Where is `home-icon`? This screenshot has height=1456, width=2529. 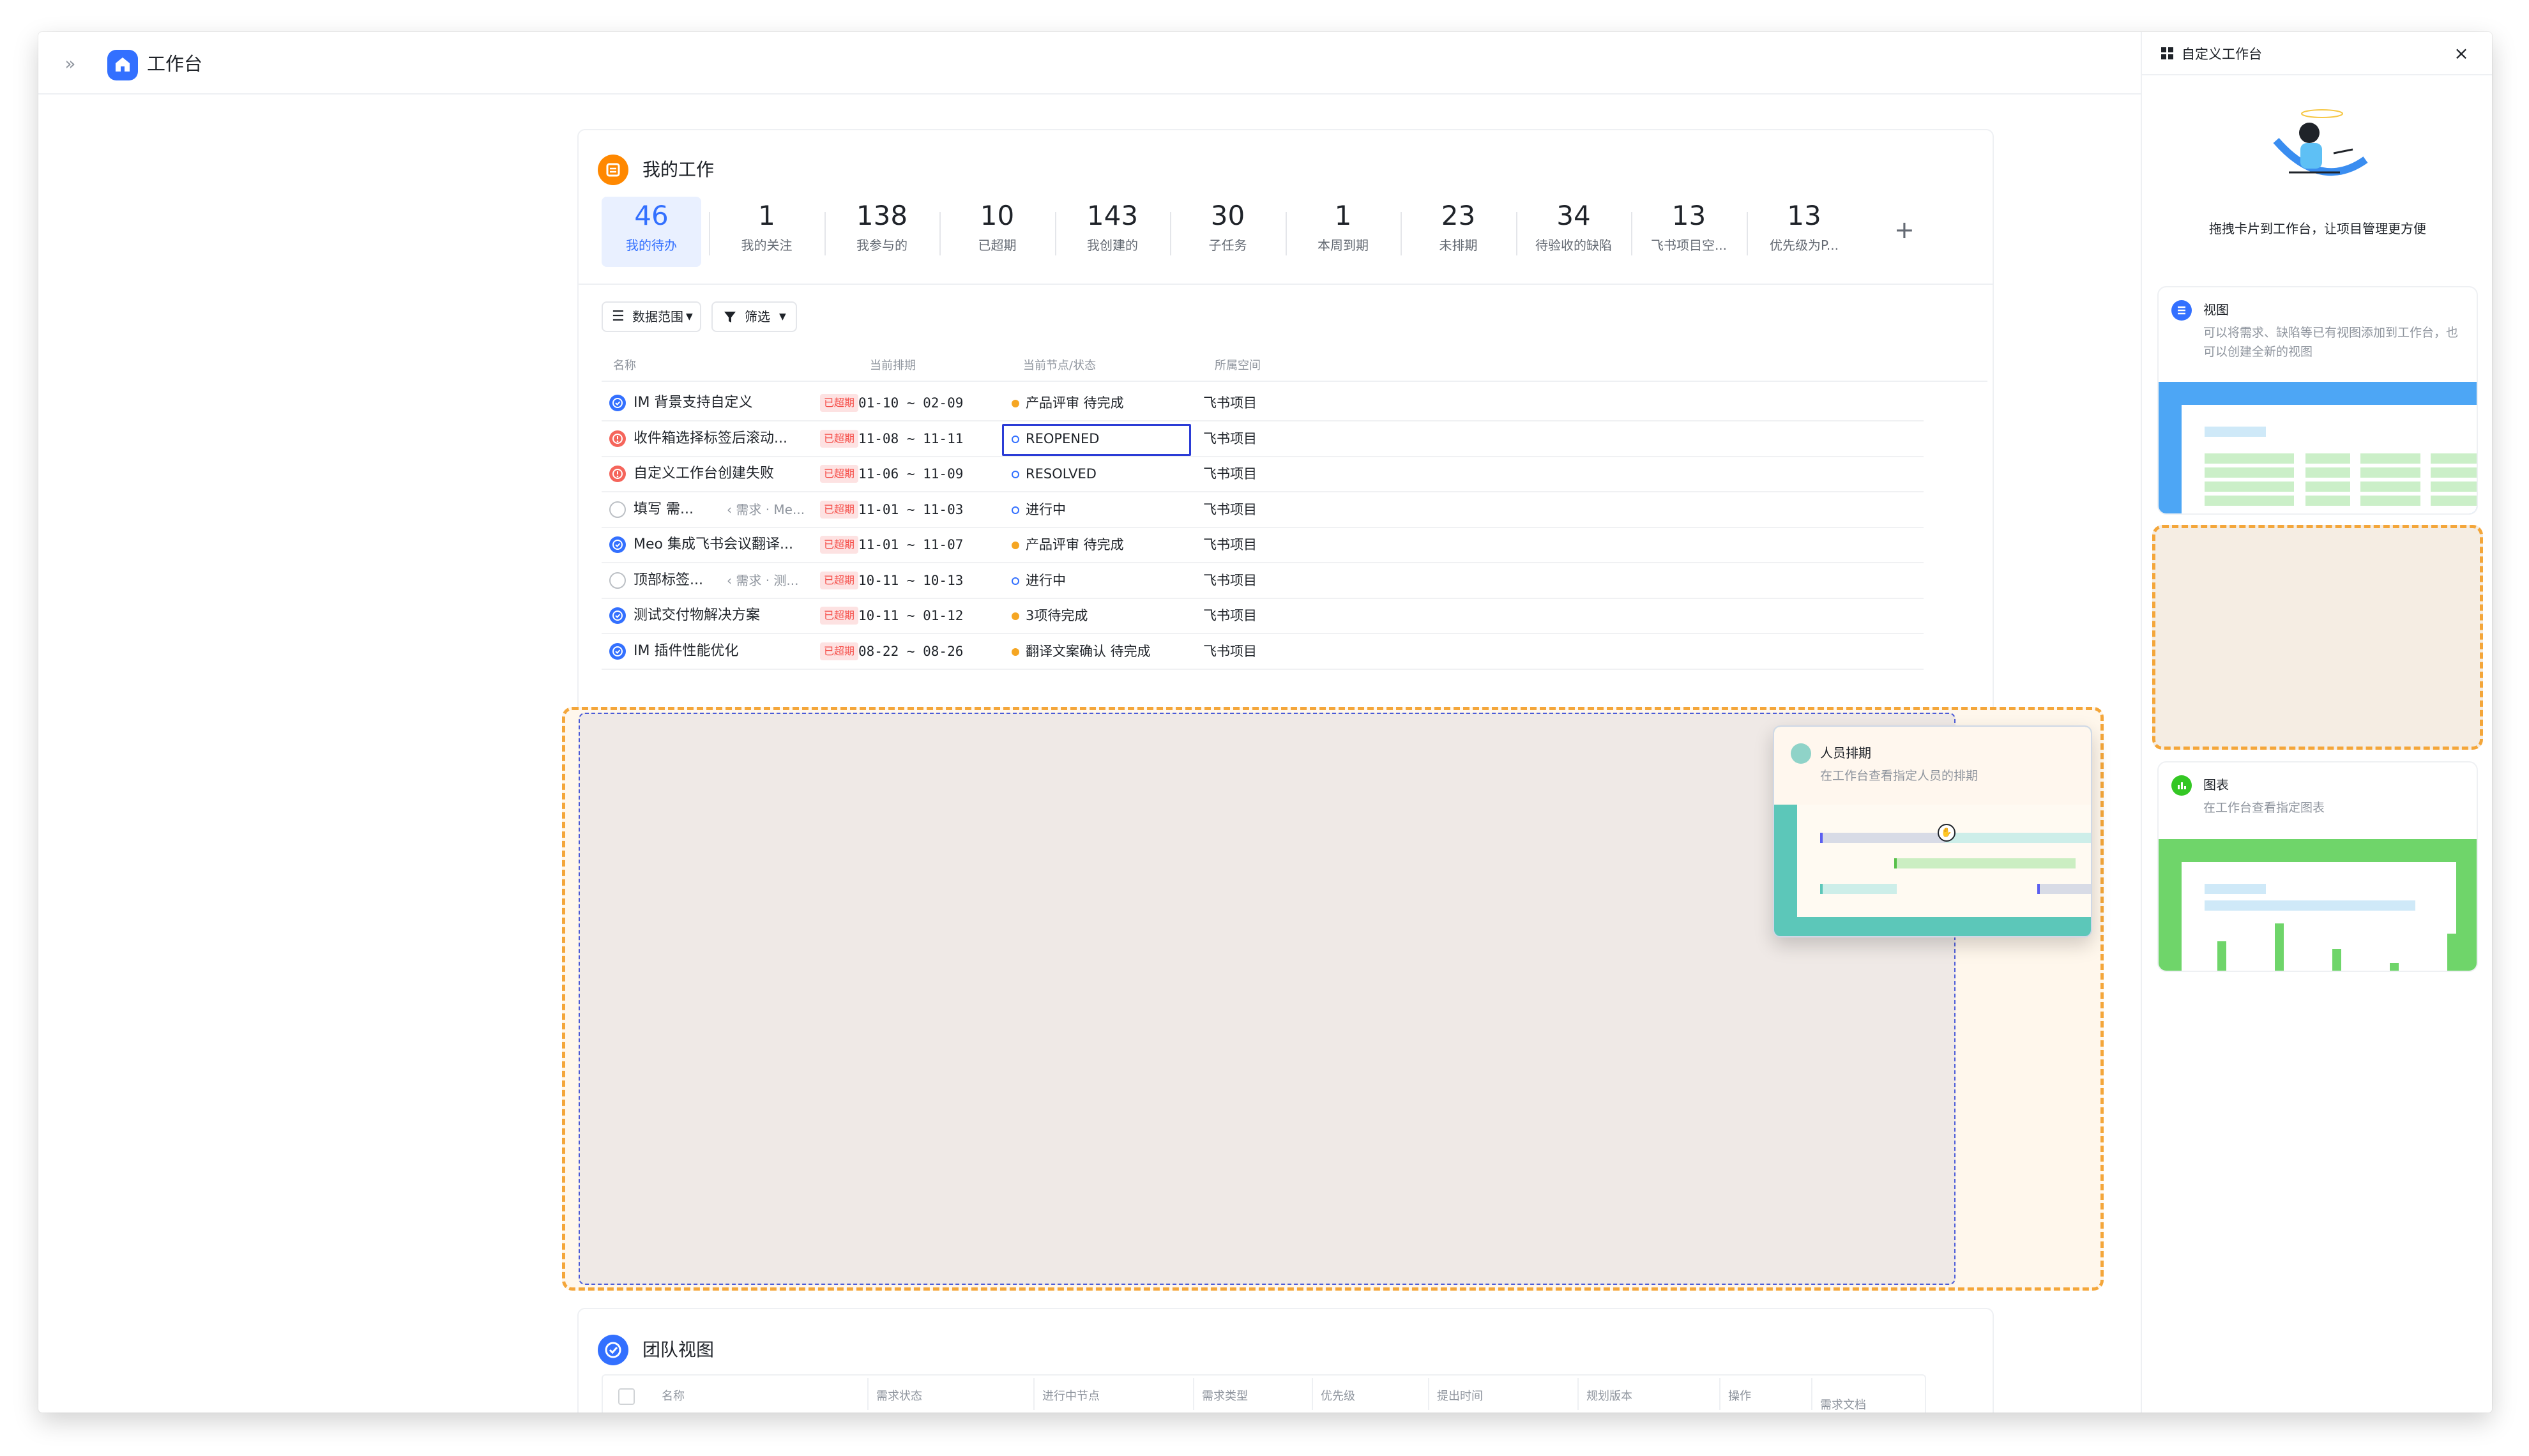
home-icon is located at coordinates (123, 65).